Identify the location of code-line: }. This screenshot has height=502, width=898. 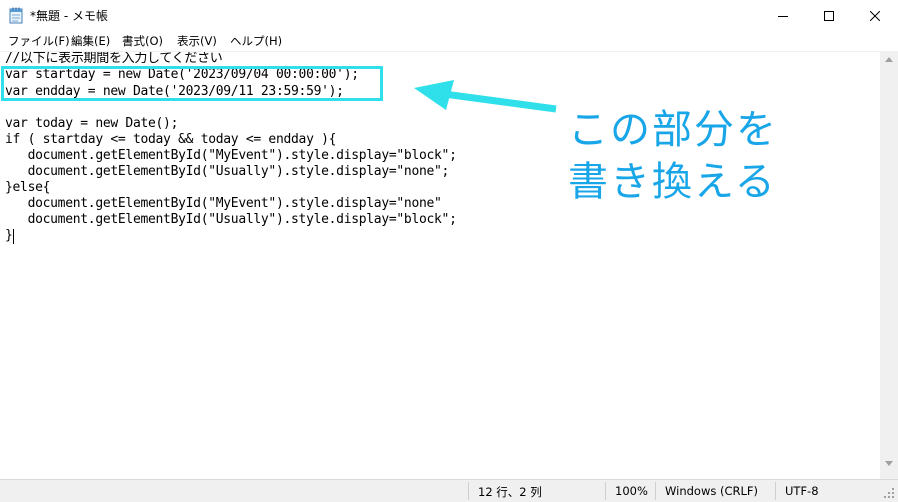
(9, 235).